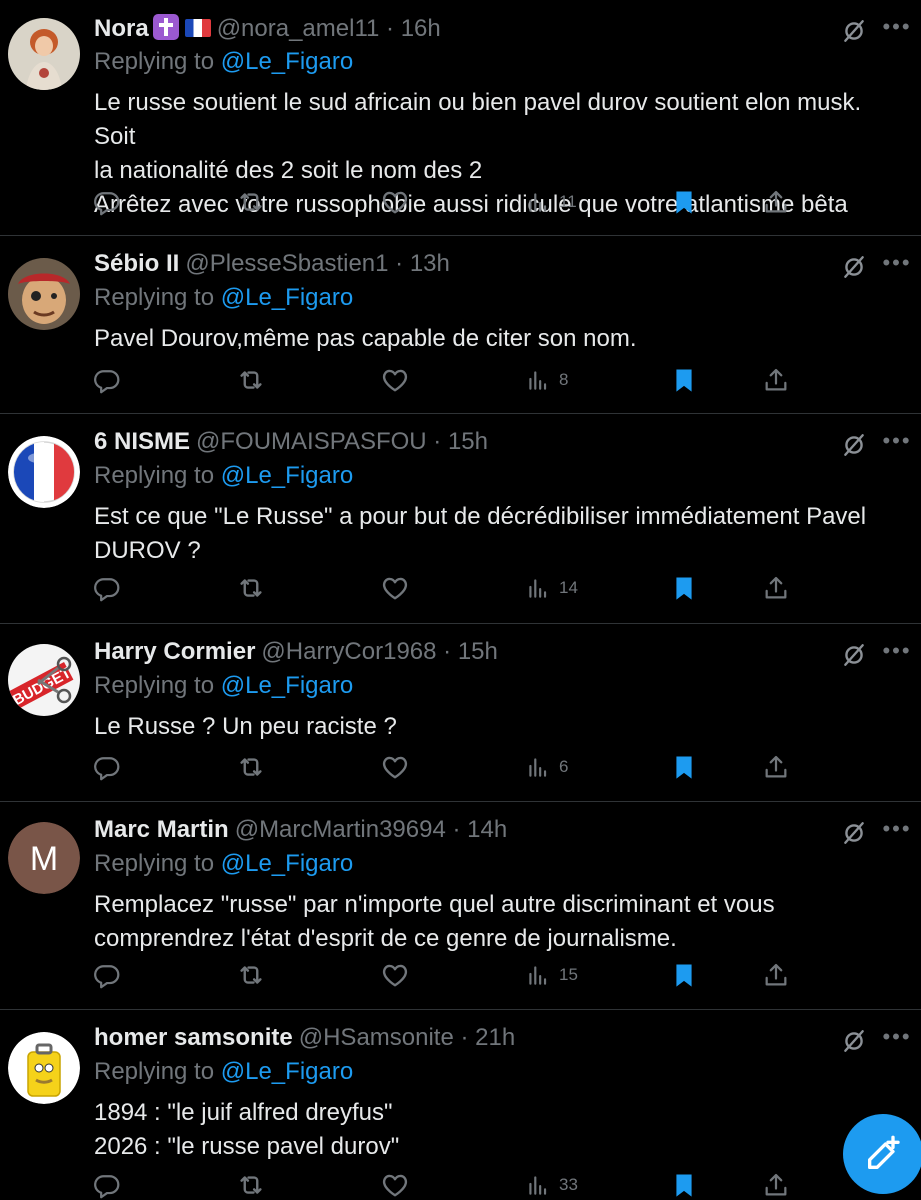 The image size is (921, 1200). I want to click on tweet-header: 6 NISME @FOUMAISPASFOU · 15h, so click(452, 442).